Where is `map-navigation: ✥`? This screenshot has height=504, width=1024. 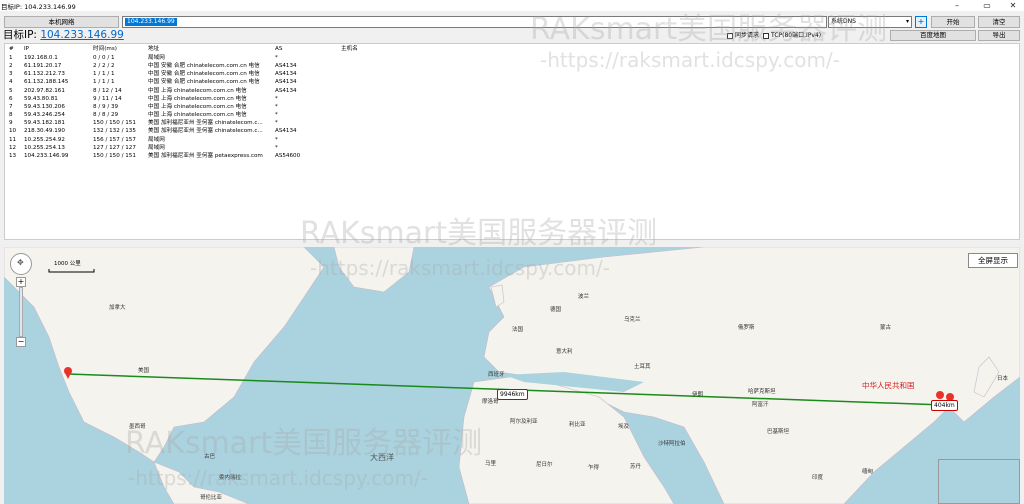
map-navigation: ✥ is located at coordinates (21, 264).